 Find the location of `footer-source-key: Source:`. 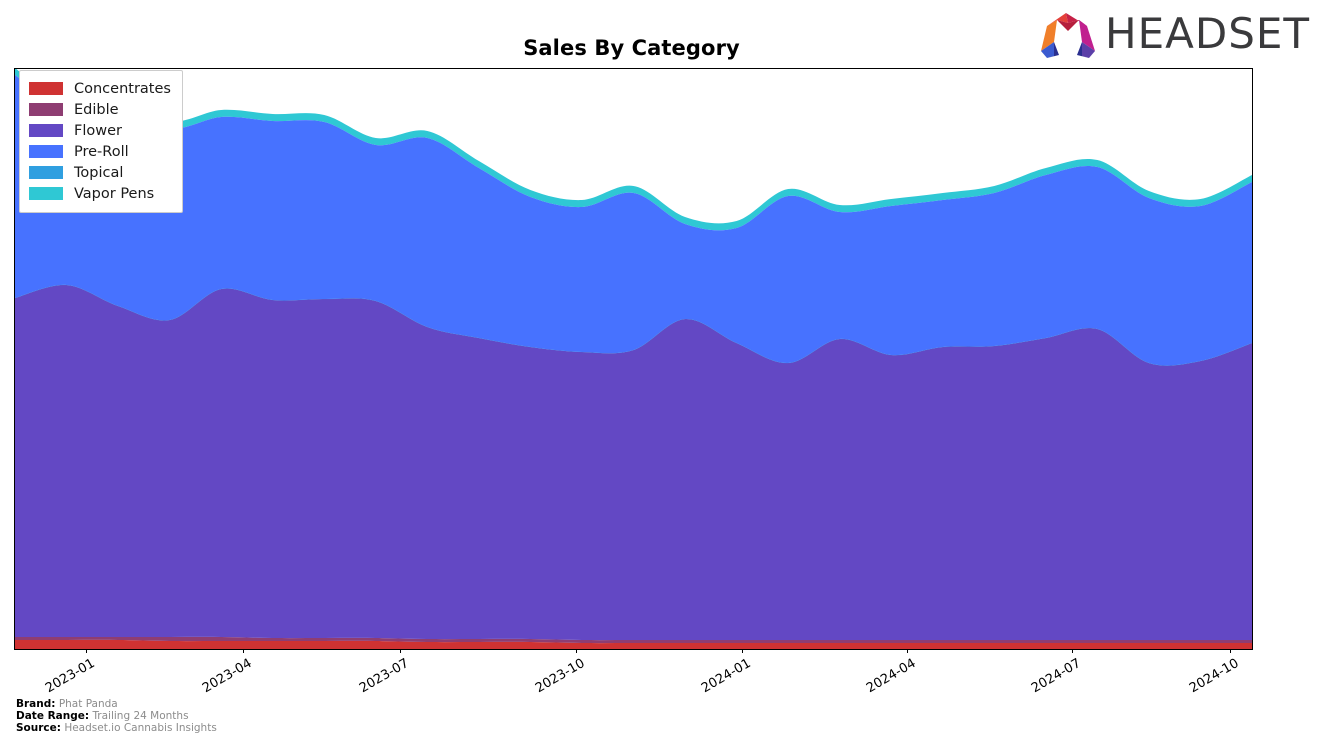

footer-source-key: Source: is located at coordinates (38, 727).